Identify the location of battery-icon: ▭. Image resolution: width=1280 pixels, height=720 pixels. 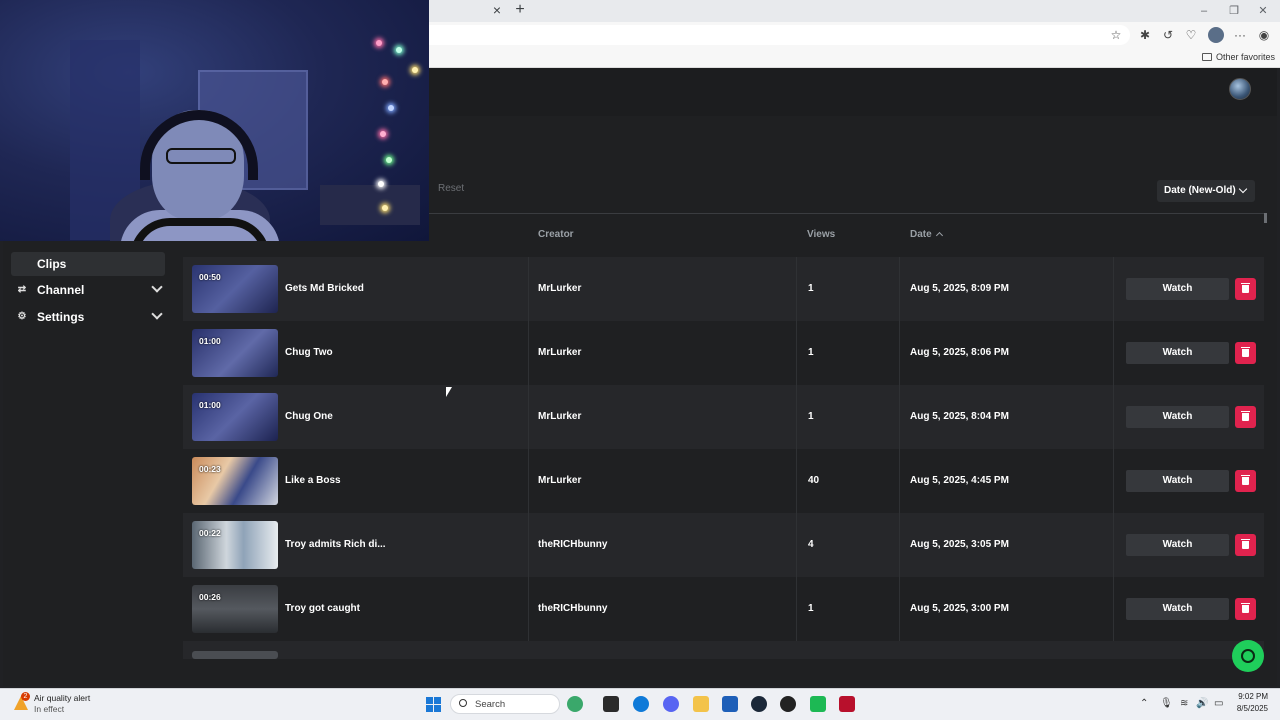
(1218, 703).